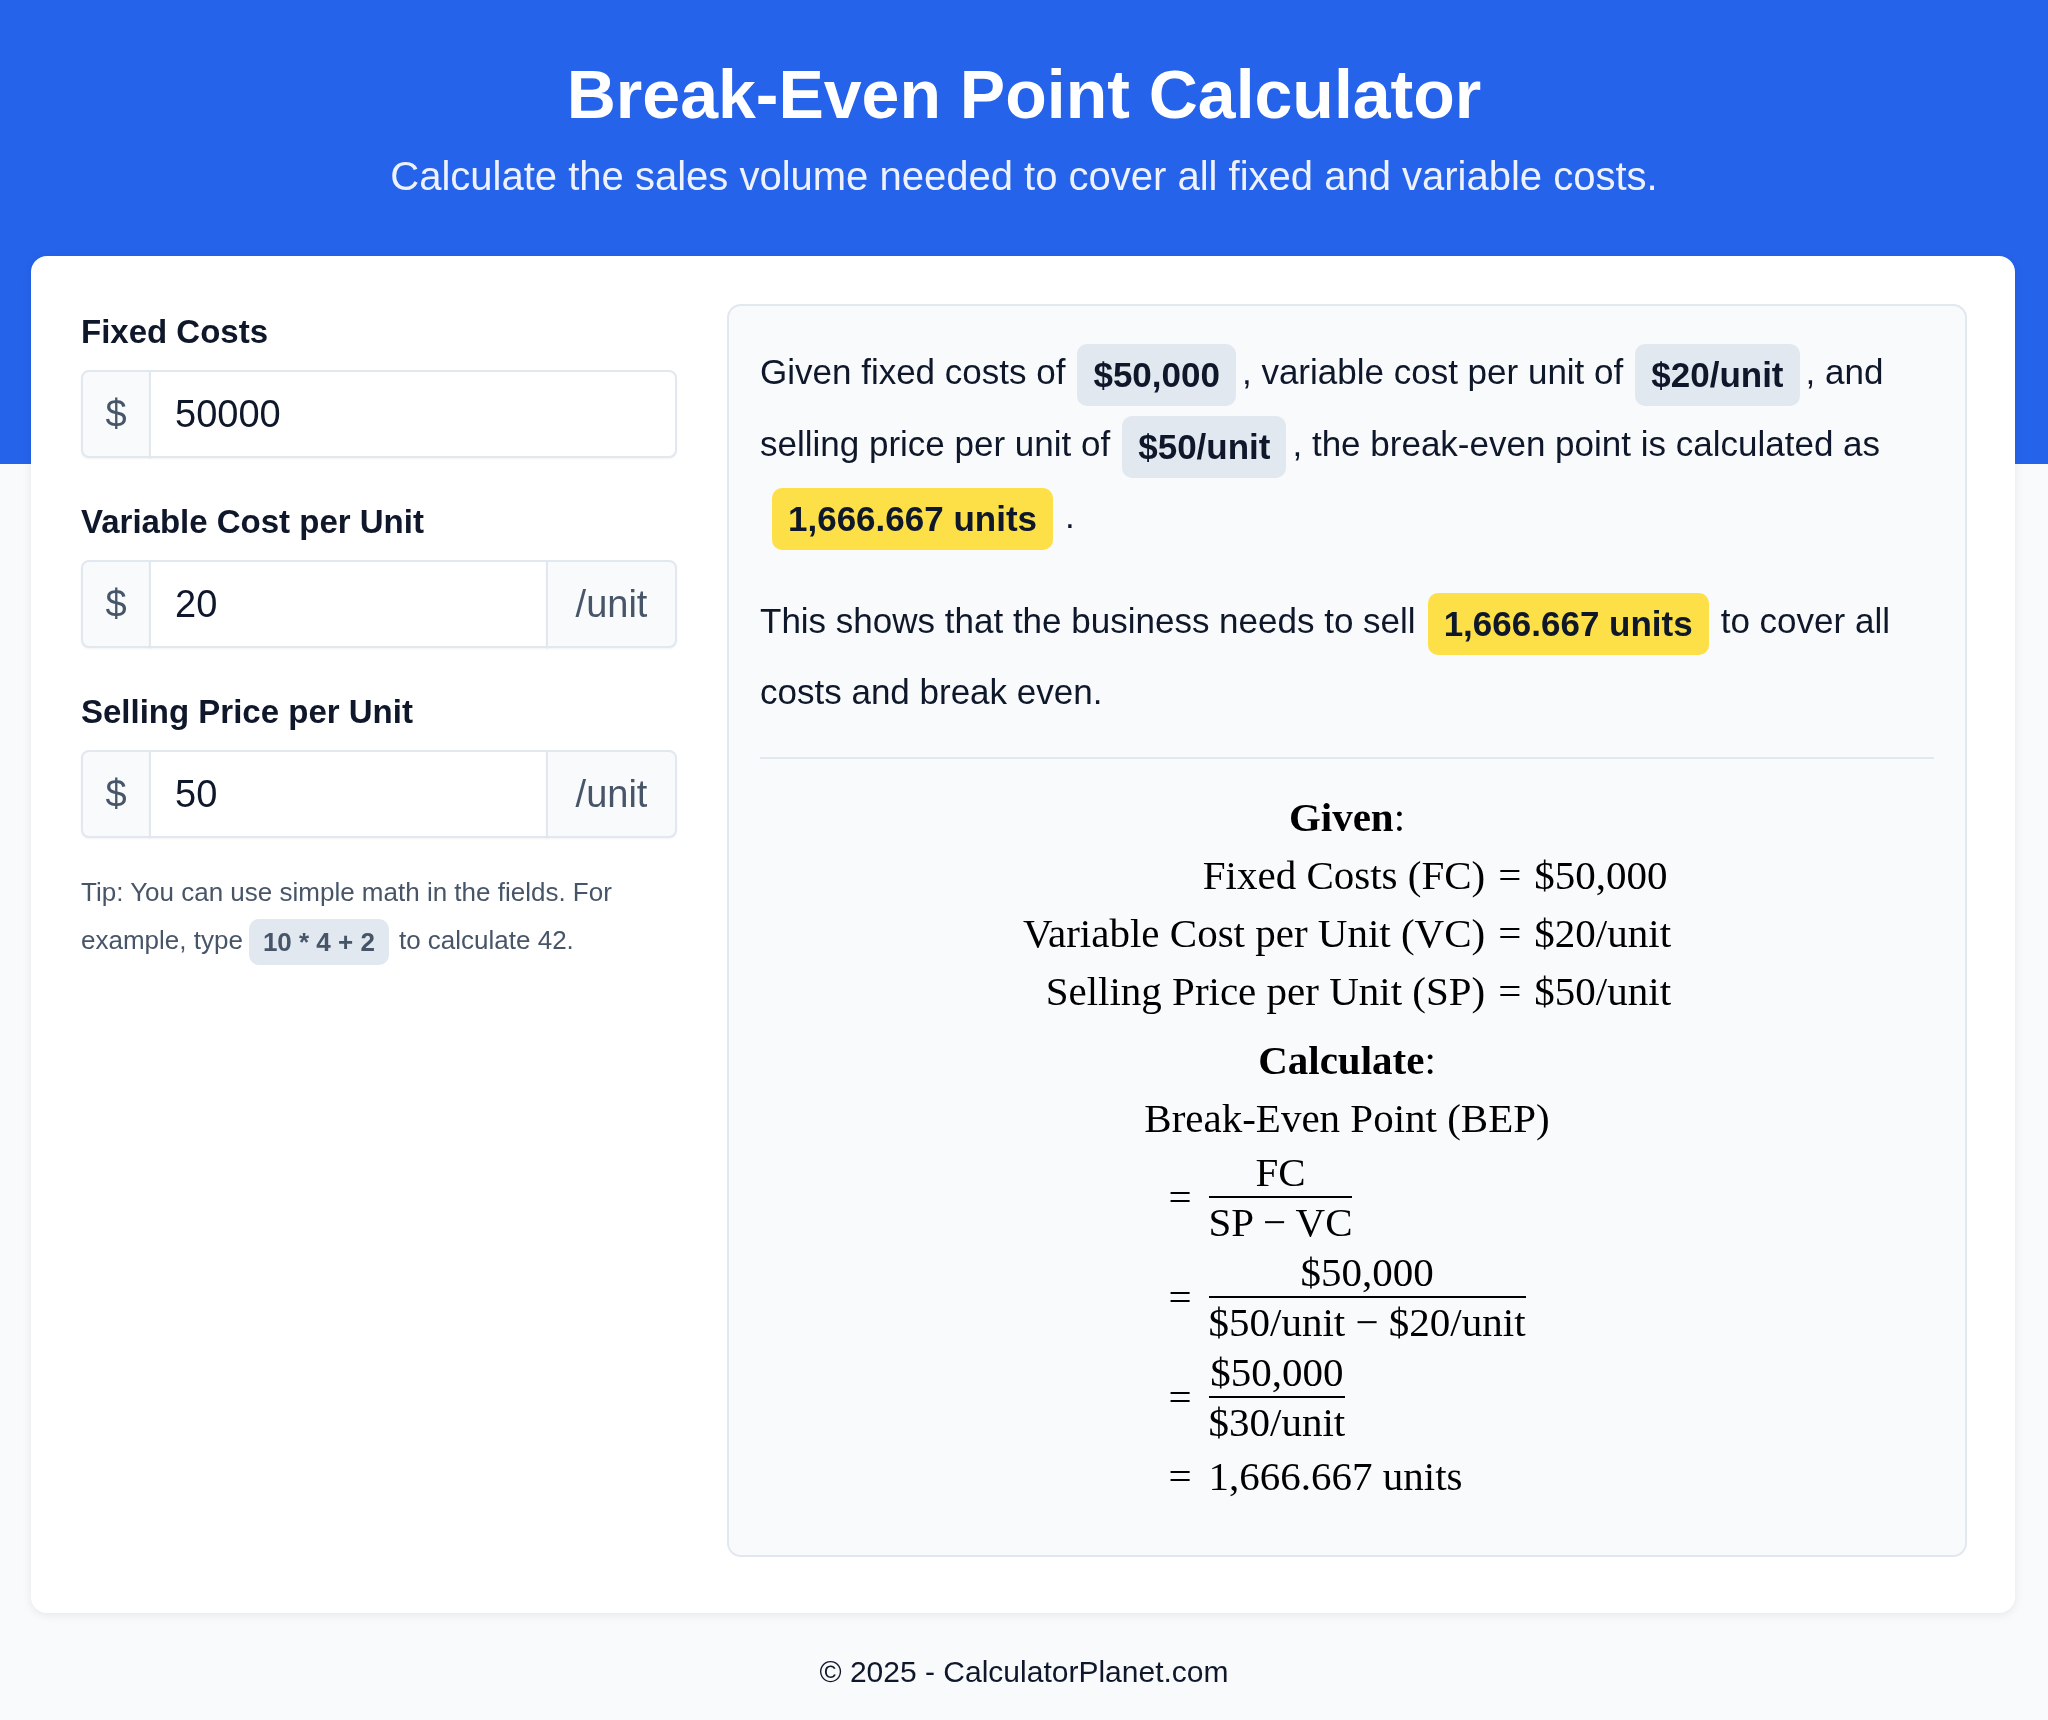 This screenshot has height=1720, width=2048. Describe the element at coordinates (1024, 94) in the screenshot. I see `page-title: Break-Even Point Calculator` at that location.